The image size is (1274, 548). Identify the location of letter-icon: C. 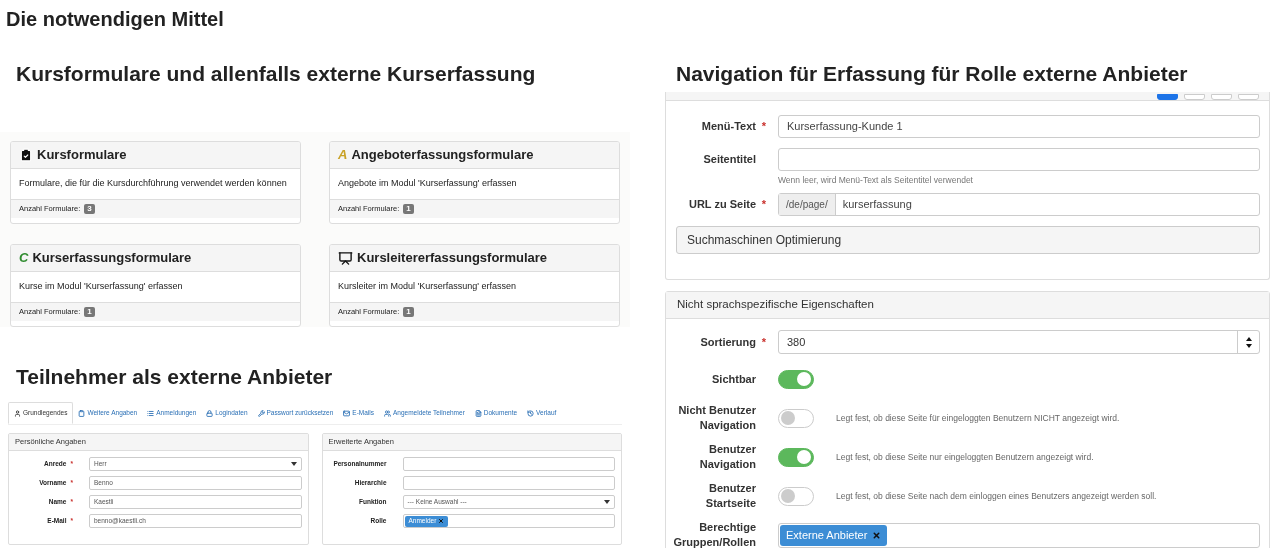
(24, 258).